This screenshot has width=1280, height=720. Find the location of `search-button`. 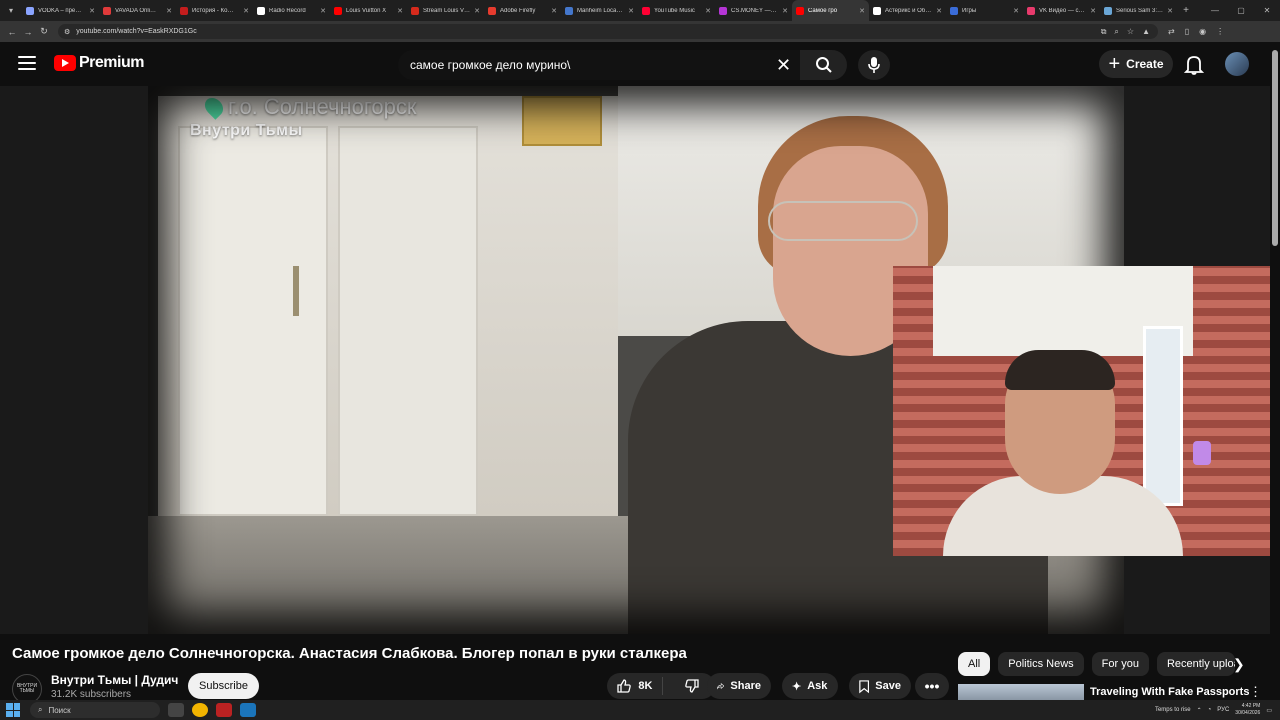

search-button is located at coordinates (823, 65).